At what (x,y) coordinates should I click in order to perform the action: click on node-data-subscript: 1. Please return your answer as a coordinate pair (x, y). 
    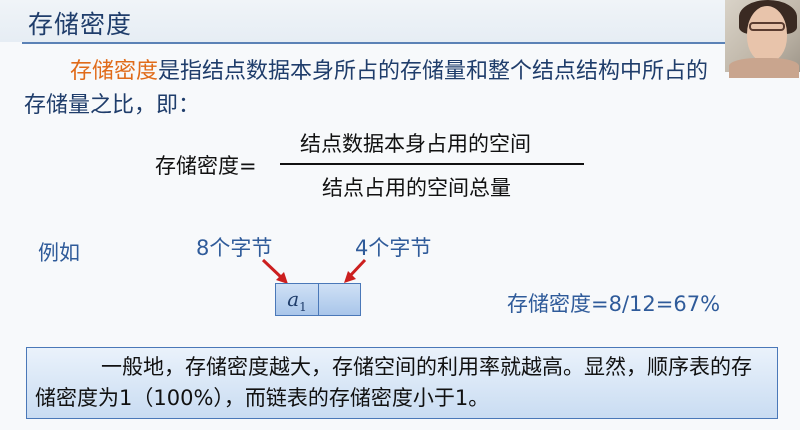
    Looking at the image, I should click on (303, 307).